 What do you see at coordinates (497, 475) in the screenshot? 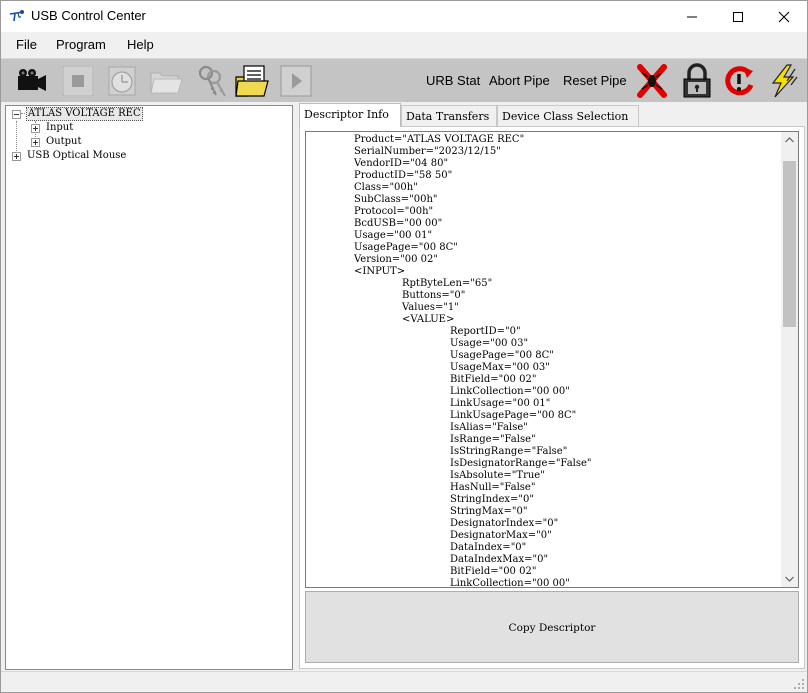
I see `descriptor-line: IsAbsolute="True"` at bounding box center [497, 475].